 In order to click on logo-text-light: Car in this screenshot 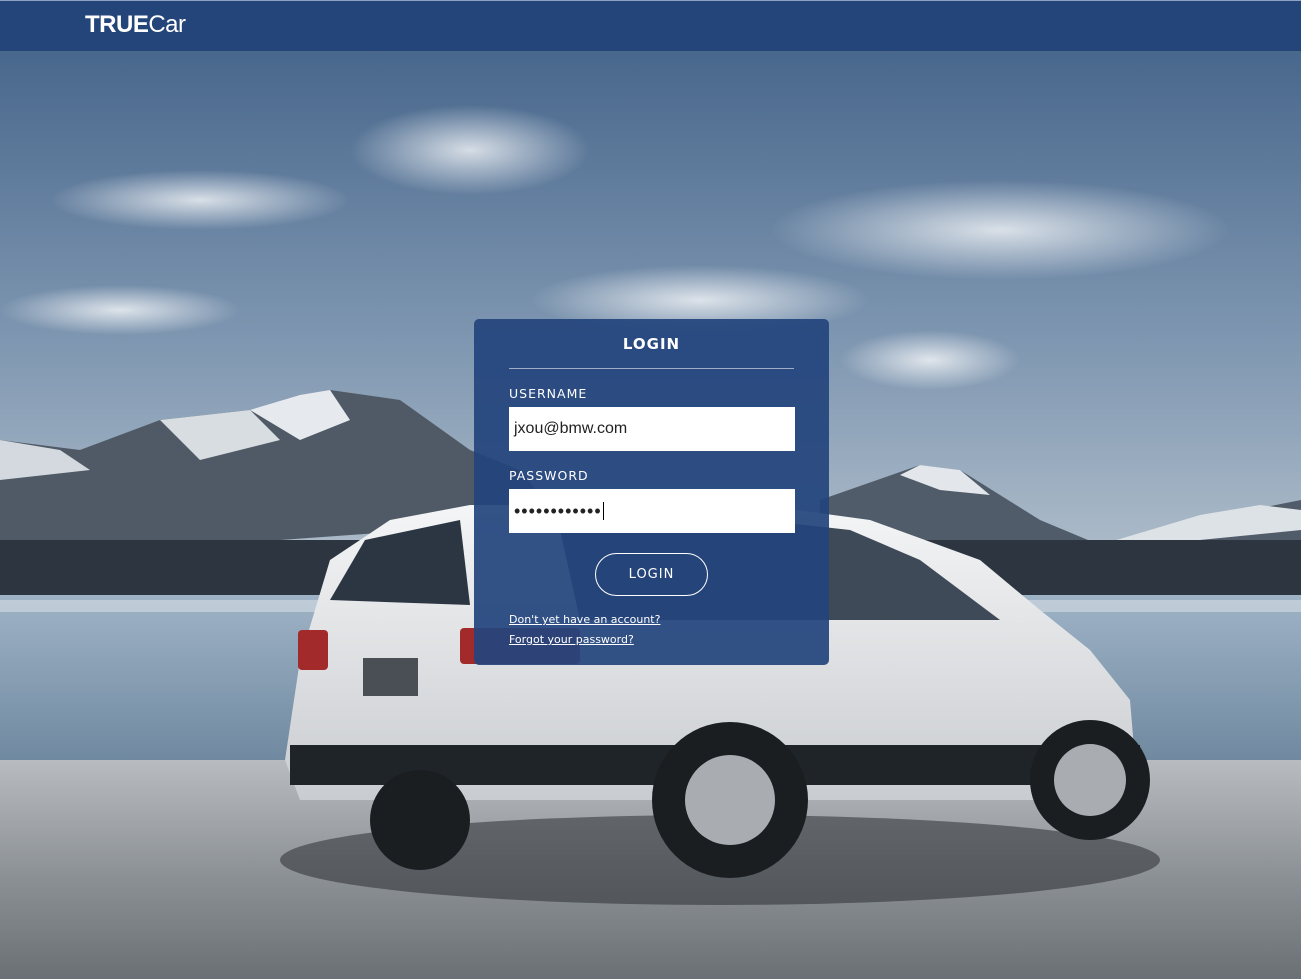, I will do `click(167, 24)`.